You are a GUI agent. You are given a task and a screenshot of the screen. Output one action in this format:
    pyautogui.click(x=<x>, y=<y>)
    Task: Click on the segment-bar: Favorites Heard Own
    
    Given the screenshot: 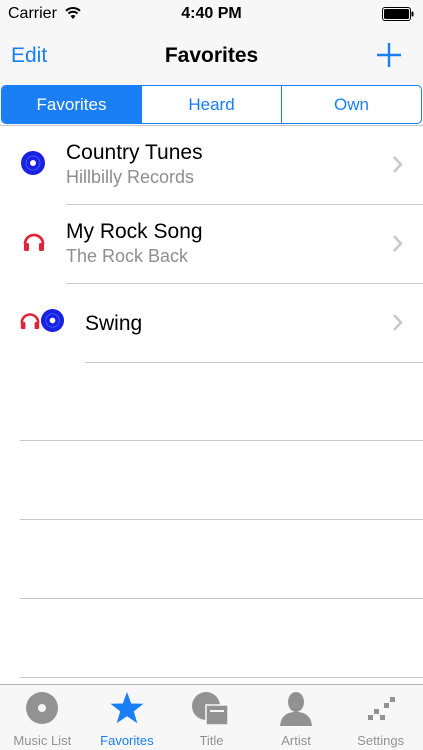 What is the action you would take?
    pyautogui.click(x=211, y=105)
    